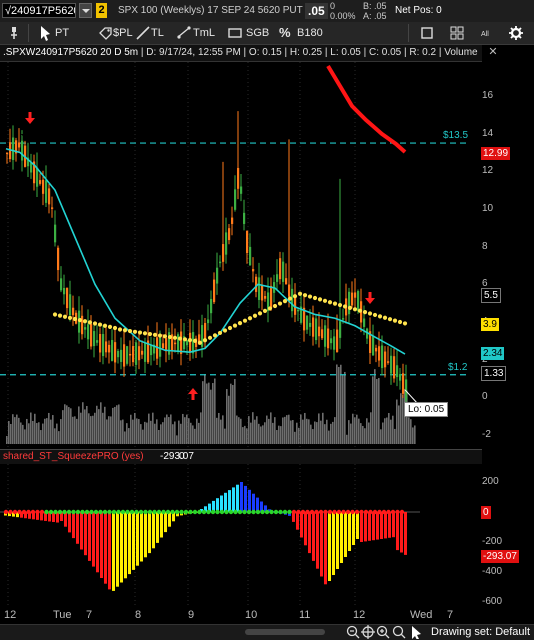 This screenshot has width=534, height=640. What do you see at coordinates (191, 615) in the screenshot?
I see `time-tick: 9` at bounding box center [191, 615].